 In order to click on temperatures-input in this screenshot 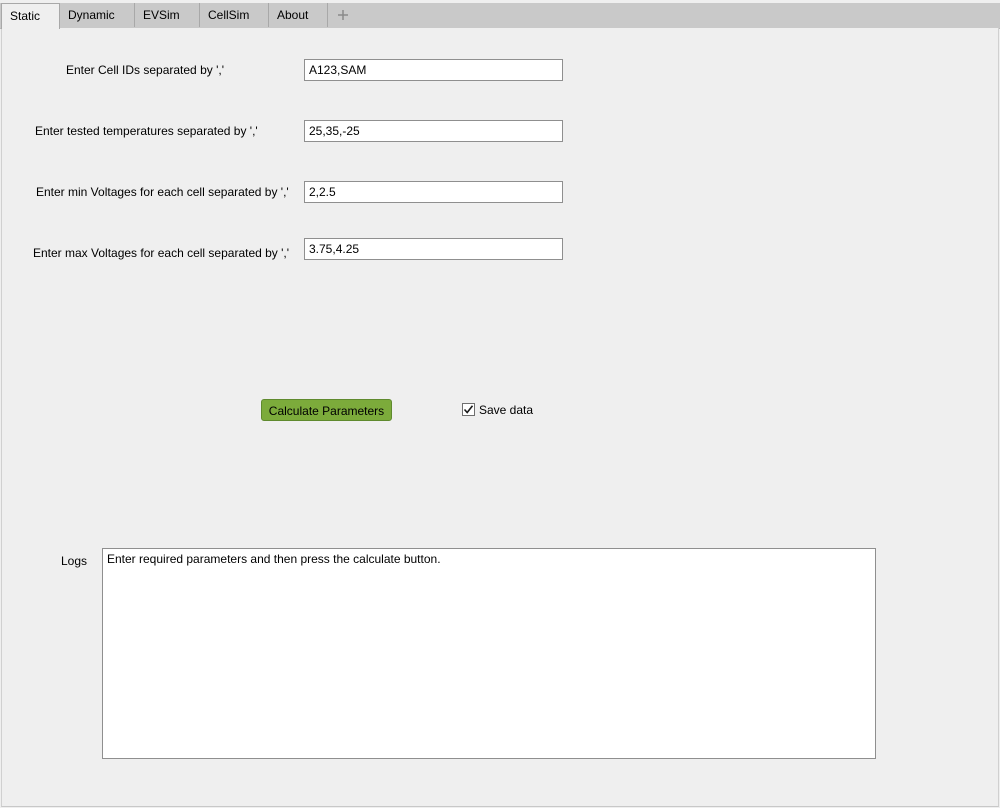, I will do `click(433, 131)`.